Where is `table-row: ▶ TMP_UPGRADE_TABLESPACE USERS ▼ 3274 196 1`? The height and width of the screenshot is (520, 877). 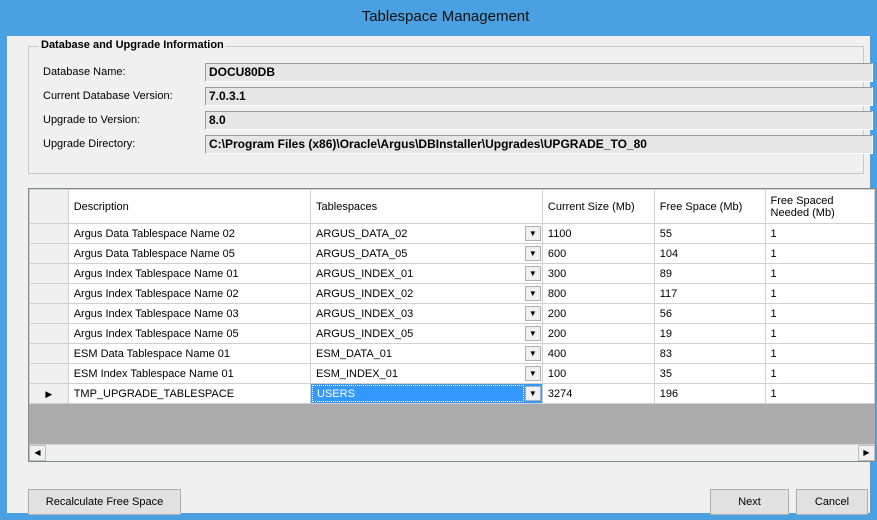
table-row: ▶ TMP_UPGRADE_TABLESPACE USERS ▼ 3274 196 1 is located at coordinates (452, 393).